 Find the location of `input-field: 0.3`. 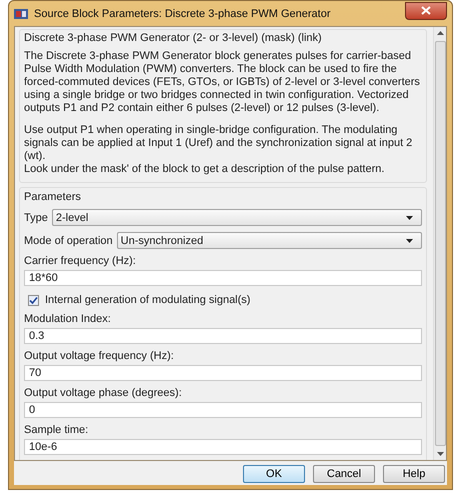

input-field: 0.3 is located at coordinates (223, 336).